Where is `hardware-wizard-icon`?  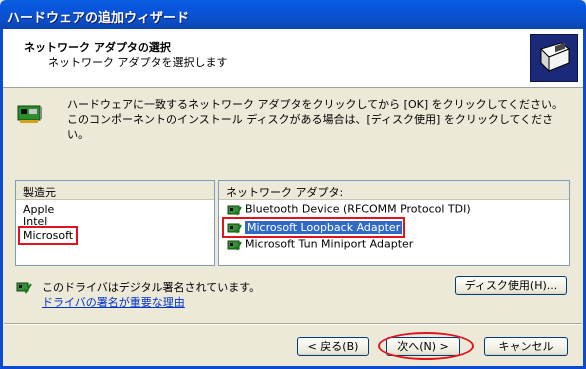
hardware-wizard-icon is located at coordinates (554, 58).